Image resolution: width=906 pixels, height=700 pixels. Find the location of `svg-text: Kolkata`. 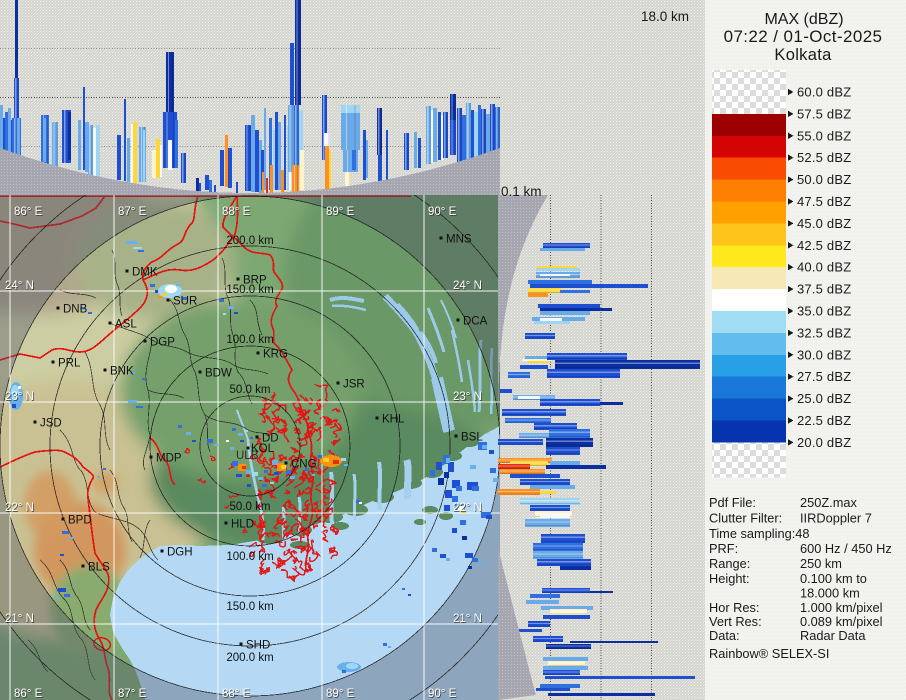

svg-text: Kolkata is located at coordinates (803, 55).